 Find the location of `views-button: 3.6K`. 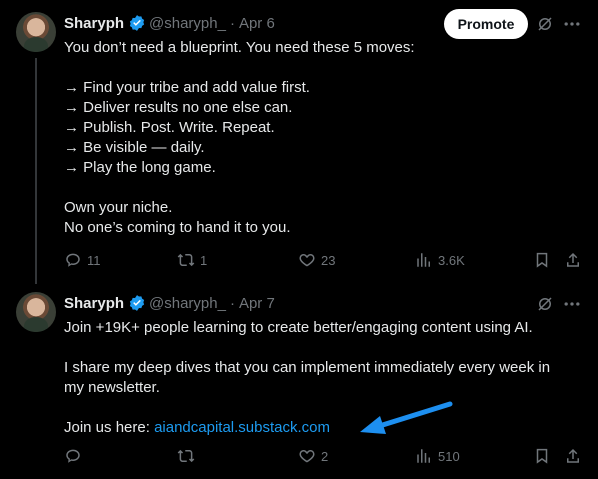

views-button: 3.6K is located at coordinates (440, 260).